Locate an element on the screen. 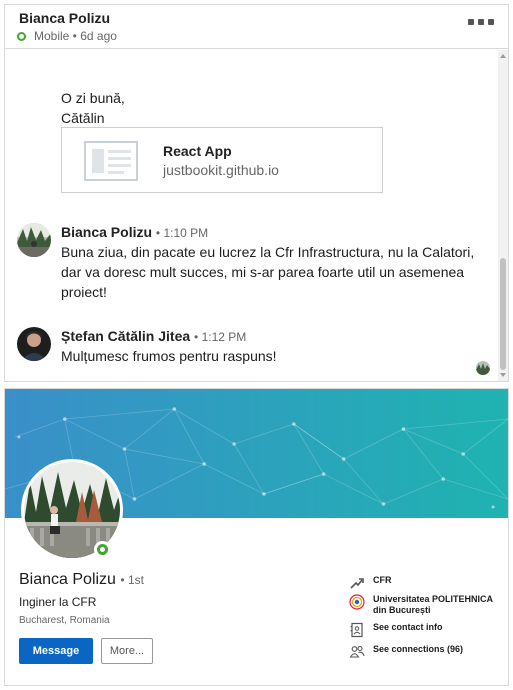  connections-label: See connections (96) is located at coordinates (418, 649).